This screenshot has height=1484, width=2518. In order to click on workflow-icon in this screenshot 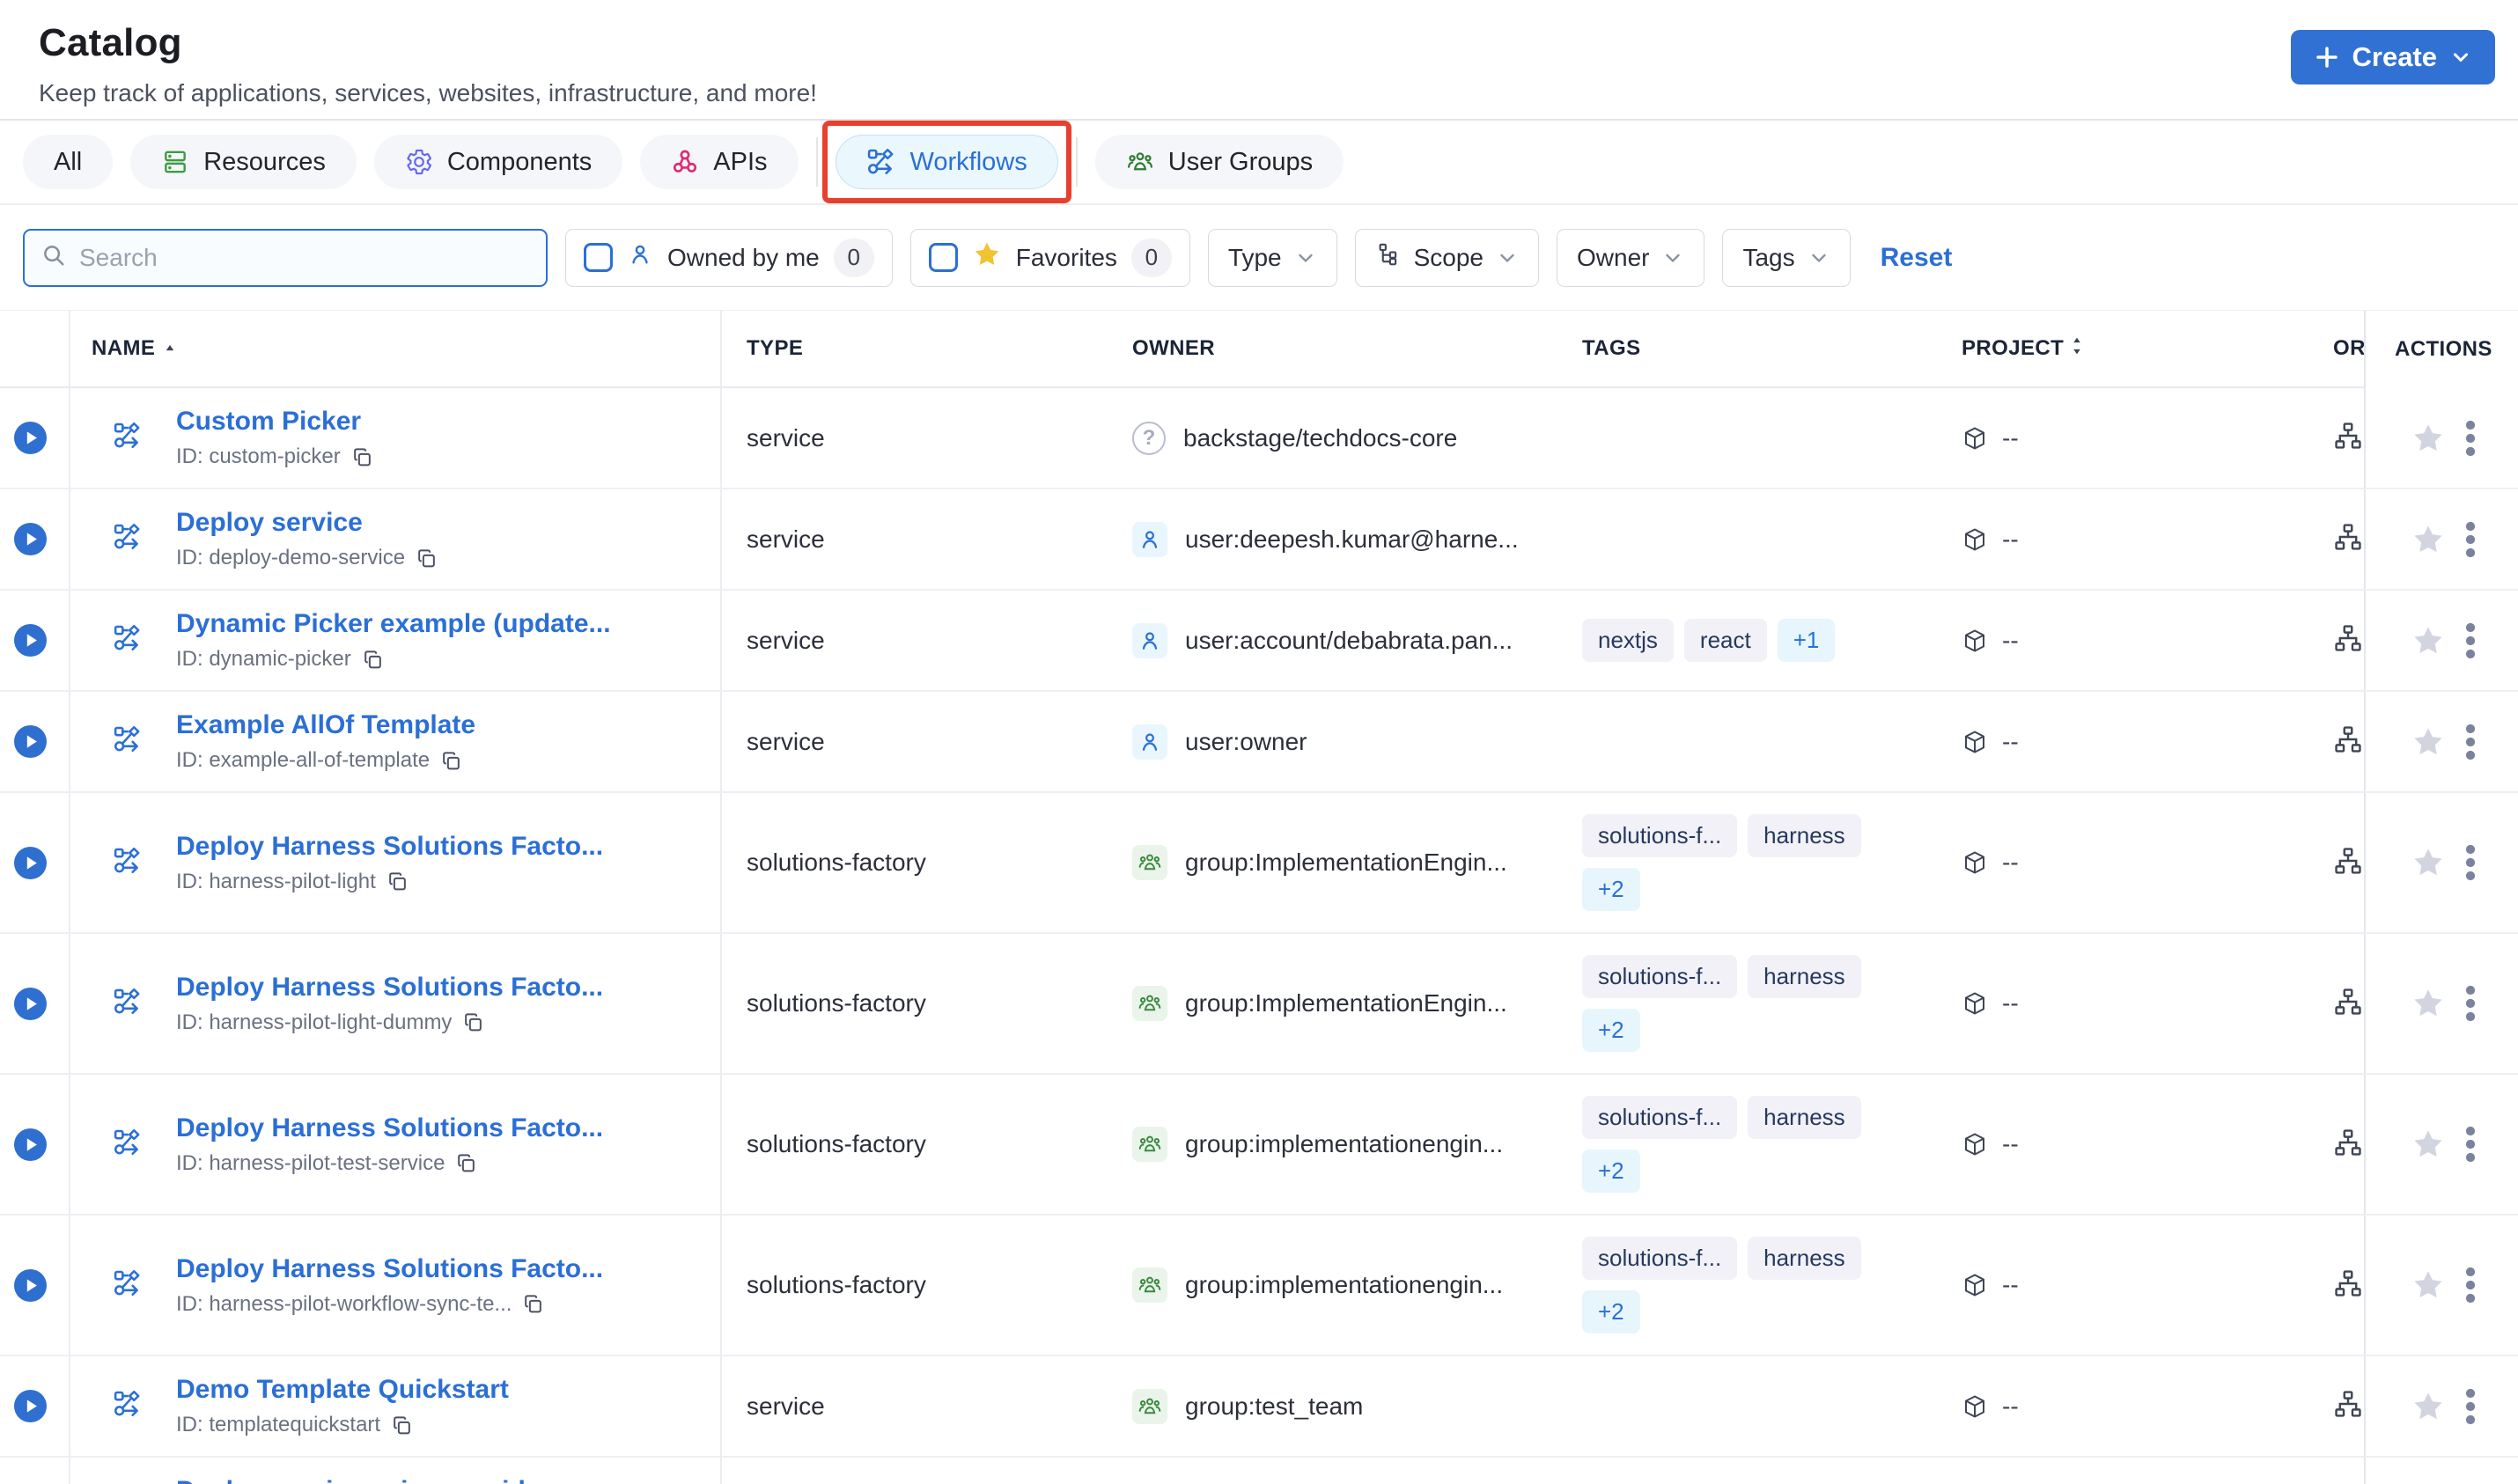, I will do `click(128, 641)`.